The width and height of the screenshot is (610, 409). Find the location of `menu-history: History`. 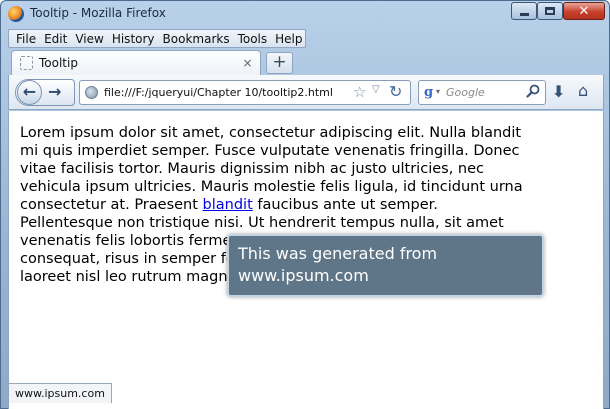

menu-history: History is located at coordinates (133, 39).